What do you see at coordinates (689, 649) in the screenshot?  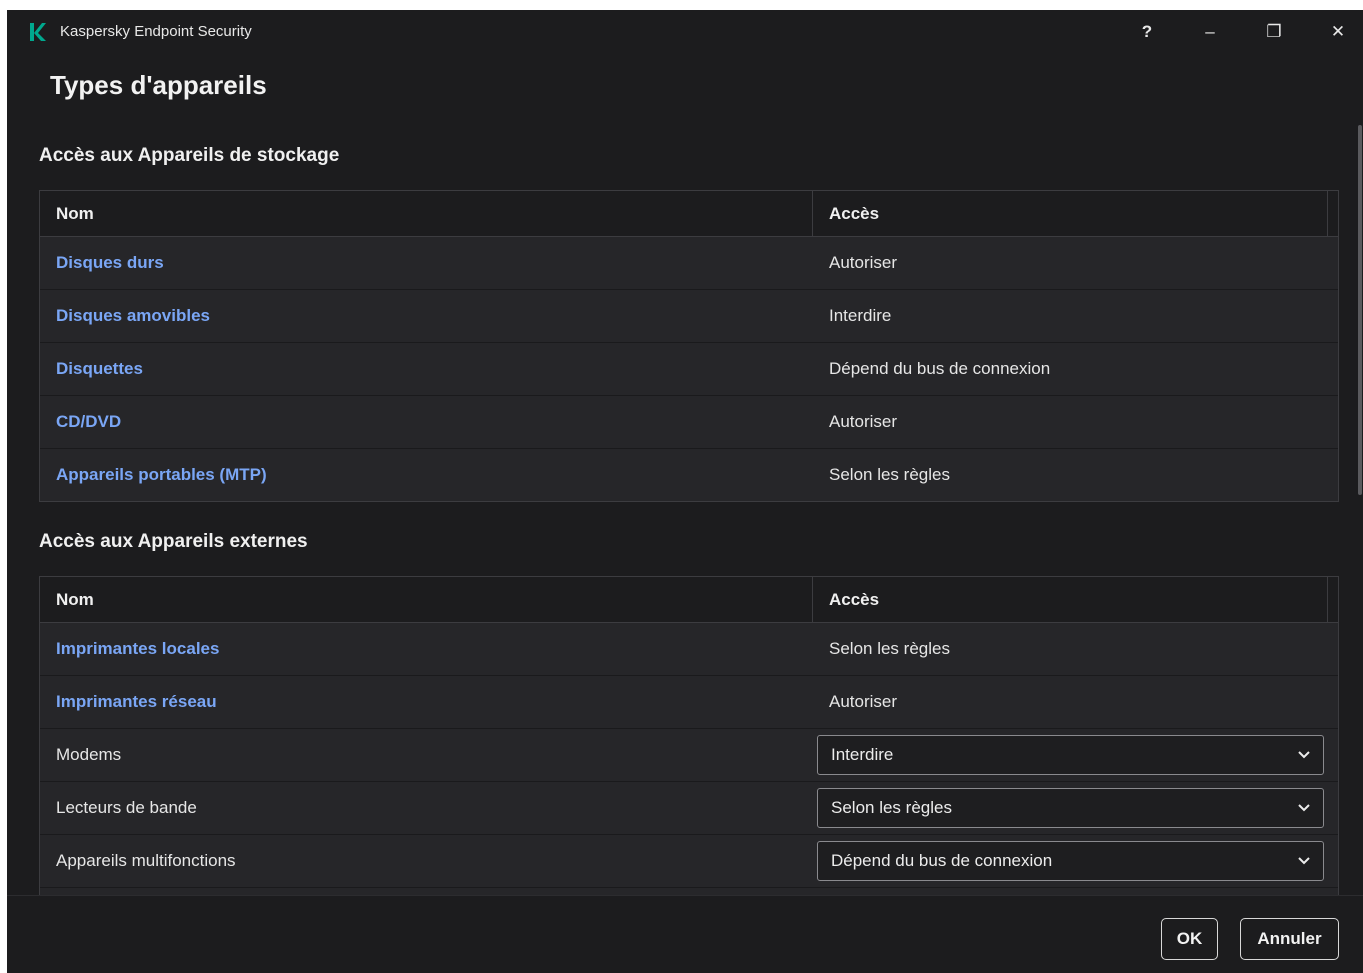 I see `table-row: Imprimantes locales Selon les règles` at bounding box center [689, 649].